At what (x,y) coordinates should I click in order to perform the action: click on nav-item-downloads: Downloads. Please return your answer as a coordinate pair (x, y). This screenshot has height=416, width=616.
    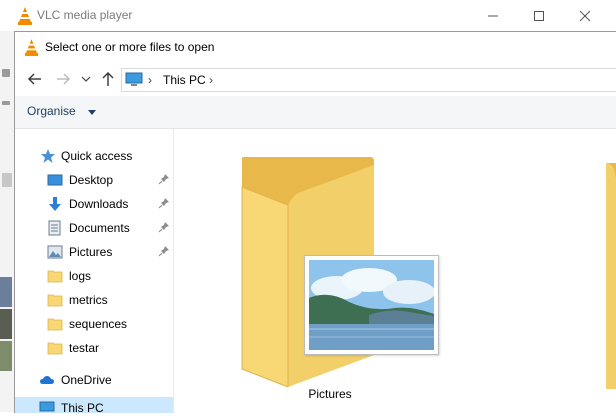
    Looking at the image, I should click on (94, 204).